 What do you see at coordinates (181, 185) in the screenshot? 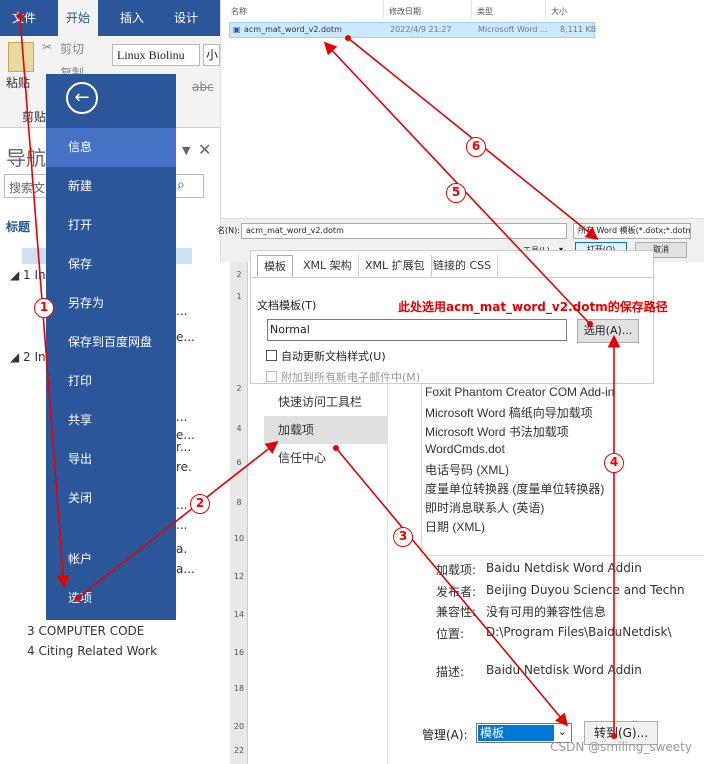
I see `search-icon: ⌕` at bounding box center [181, 185].